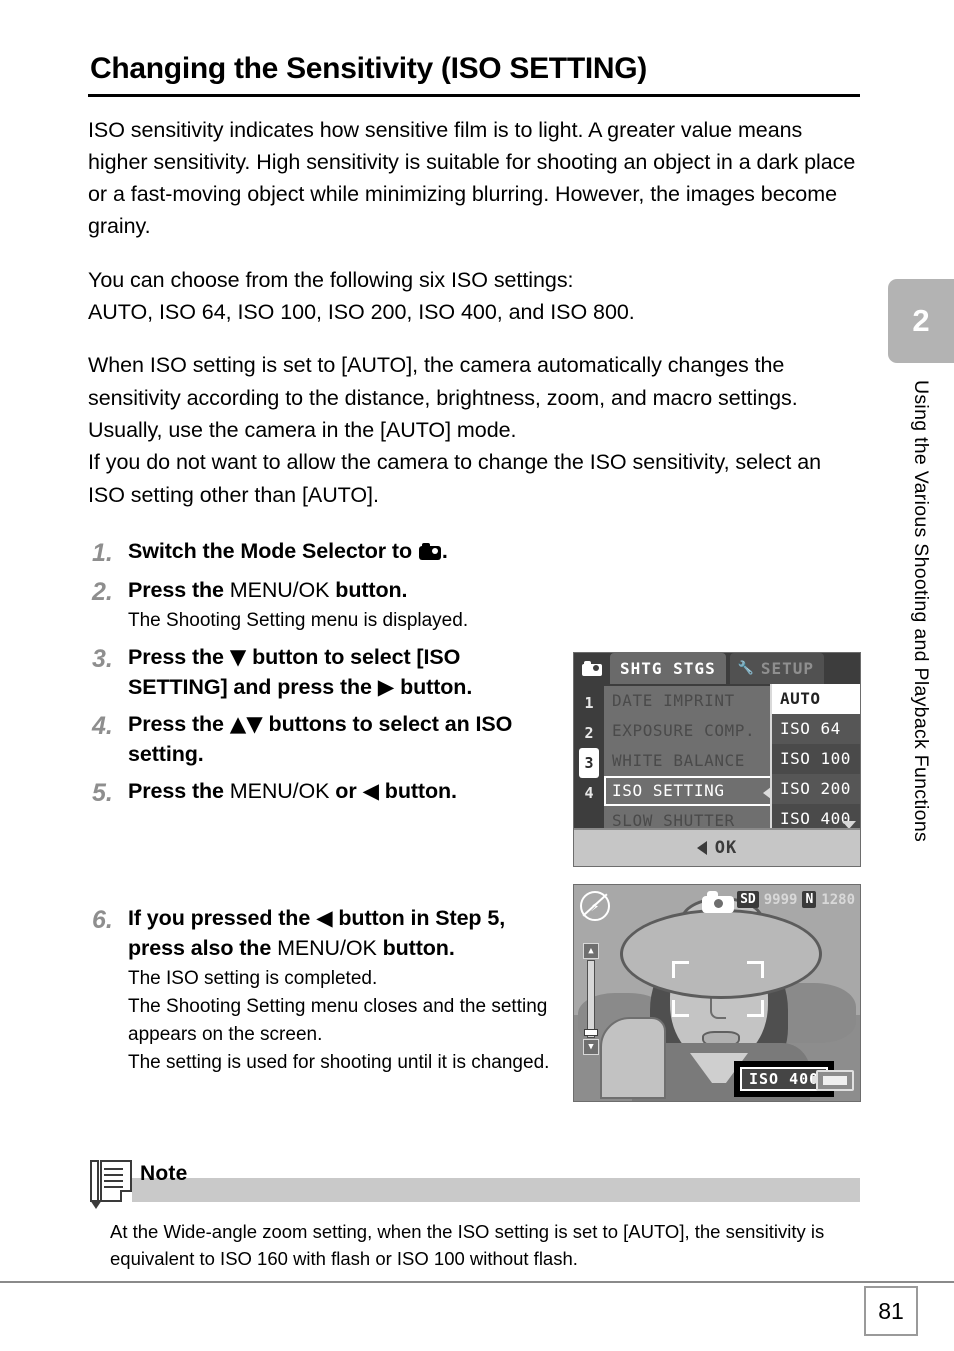 Image resolution: width=954 pixels, height=1351 pixels. What do you see at coordinates (816, 699) in the screenshot?
I see `value-auto: AUTO` at bounding box center [816, 699].